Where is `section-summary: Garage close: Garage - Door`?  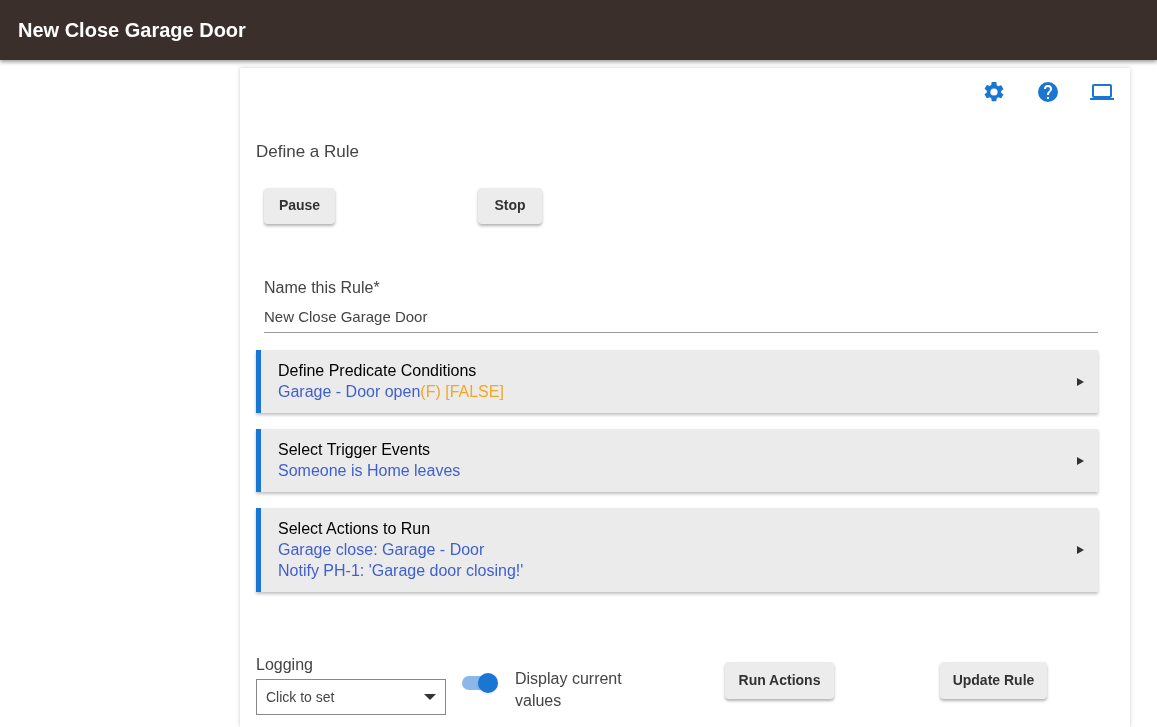
section-summary: Garage close: Garage - Door is located at coordinates (382, 550).